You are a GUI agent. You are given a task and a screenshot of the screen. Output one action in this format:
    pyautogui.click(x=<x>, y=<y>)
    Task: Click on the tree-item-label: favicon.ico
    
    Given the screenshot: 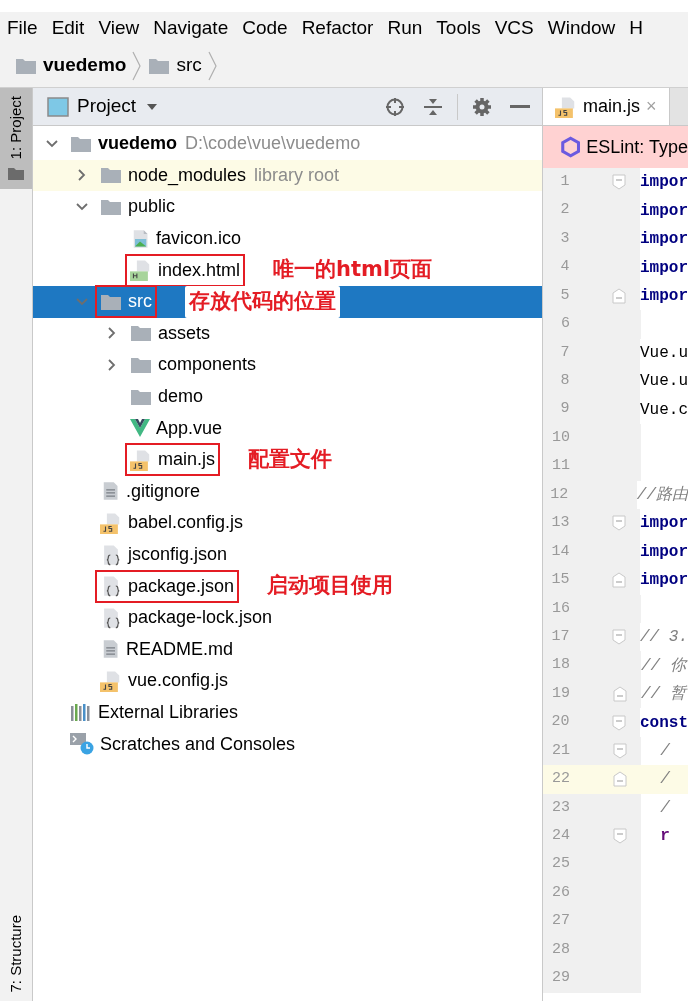 What is the action you would take?
    pyautogui.click(x=199, y=239)
    